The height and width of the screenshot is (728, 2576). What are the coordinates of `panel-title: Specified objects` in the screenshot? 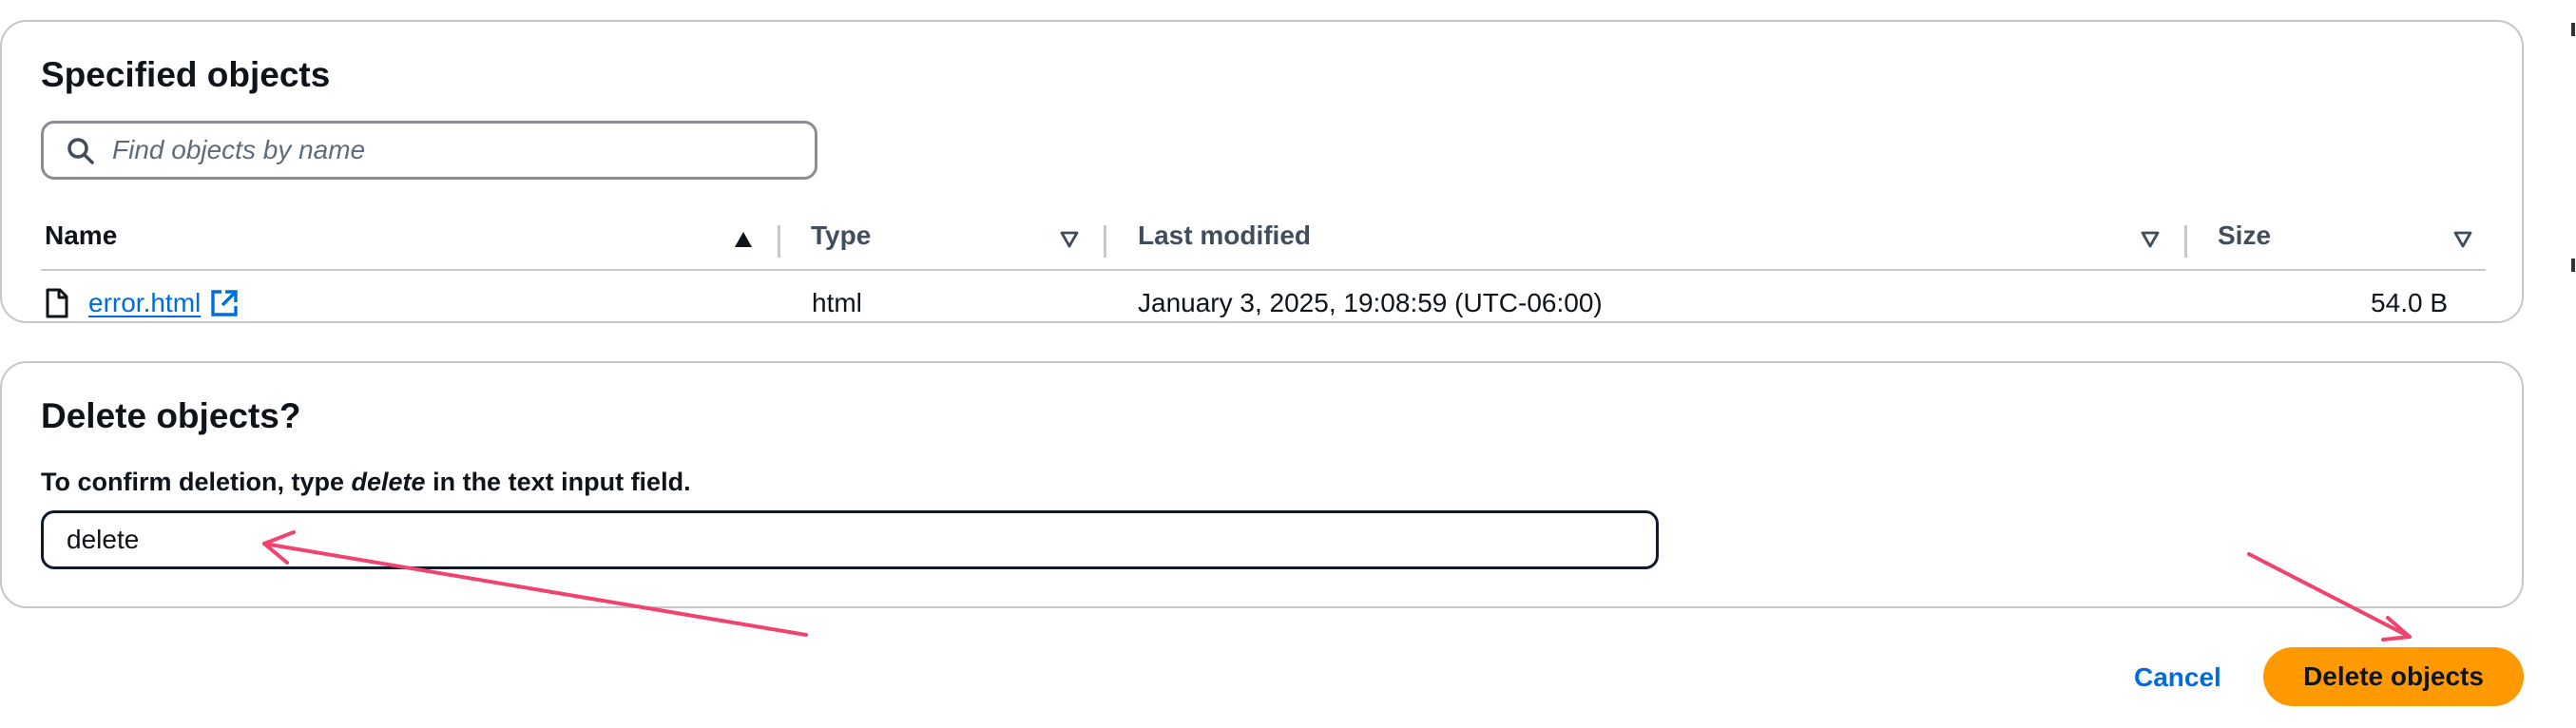 It's located at (186, 74).